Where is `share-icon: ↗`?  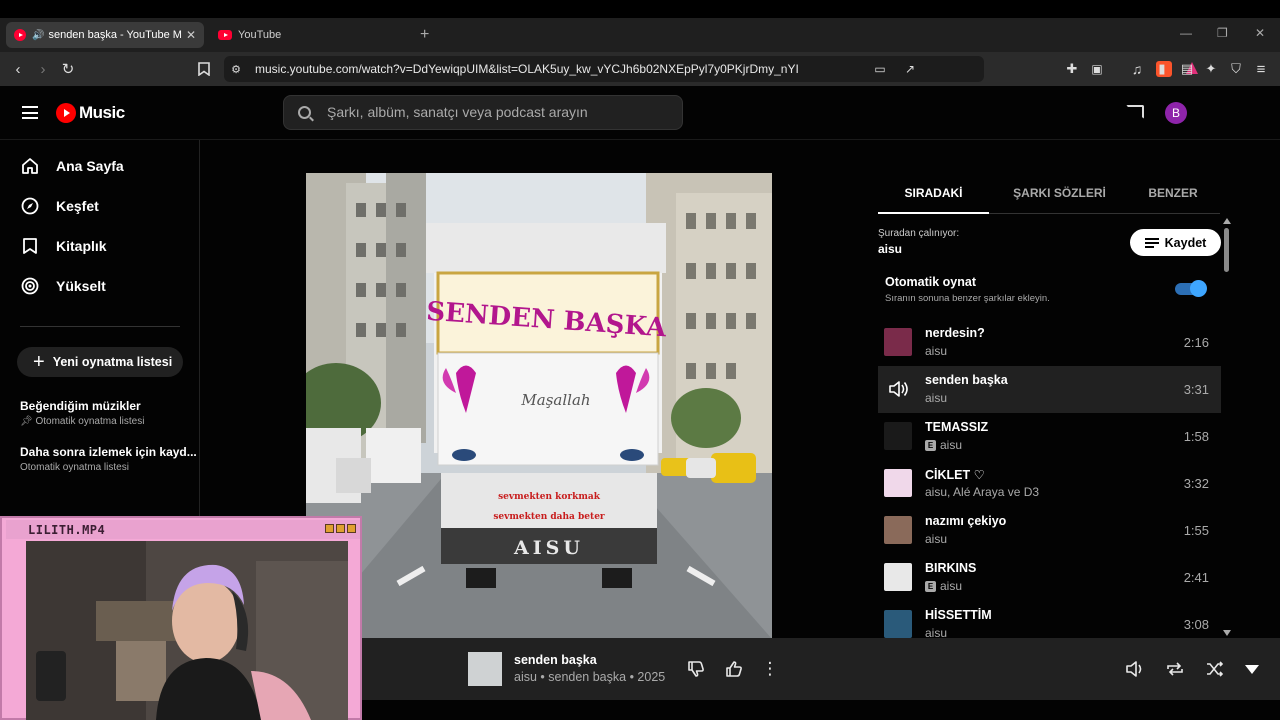
share-icon: ↗ is located at coordinates (910, 69).